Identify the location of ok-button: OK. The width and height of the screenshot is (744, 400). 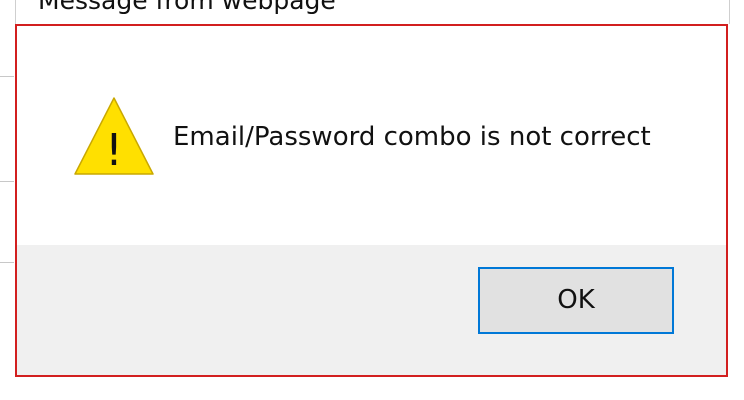
(576, 300).